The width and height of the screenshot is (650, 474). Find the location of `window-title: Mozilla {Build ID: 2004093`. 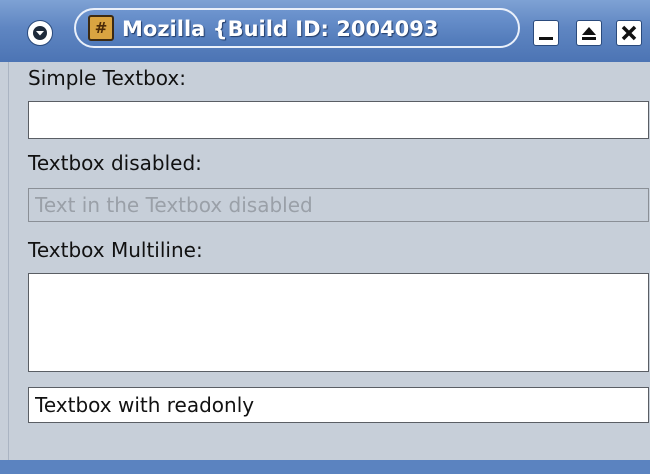

window-title: Mozilla {Build ID: 2004093 is located at coordinates (280, 29).